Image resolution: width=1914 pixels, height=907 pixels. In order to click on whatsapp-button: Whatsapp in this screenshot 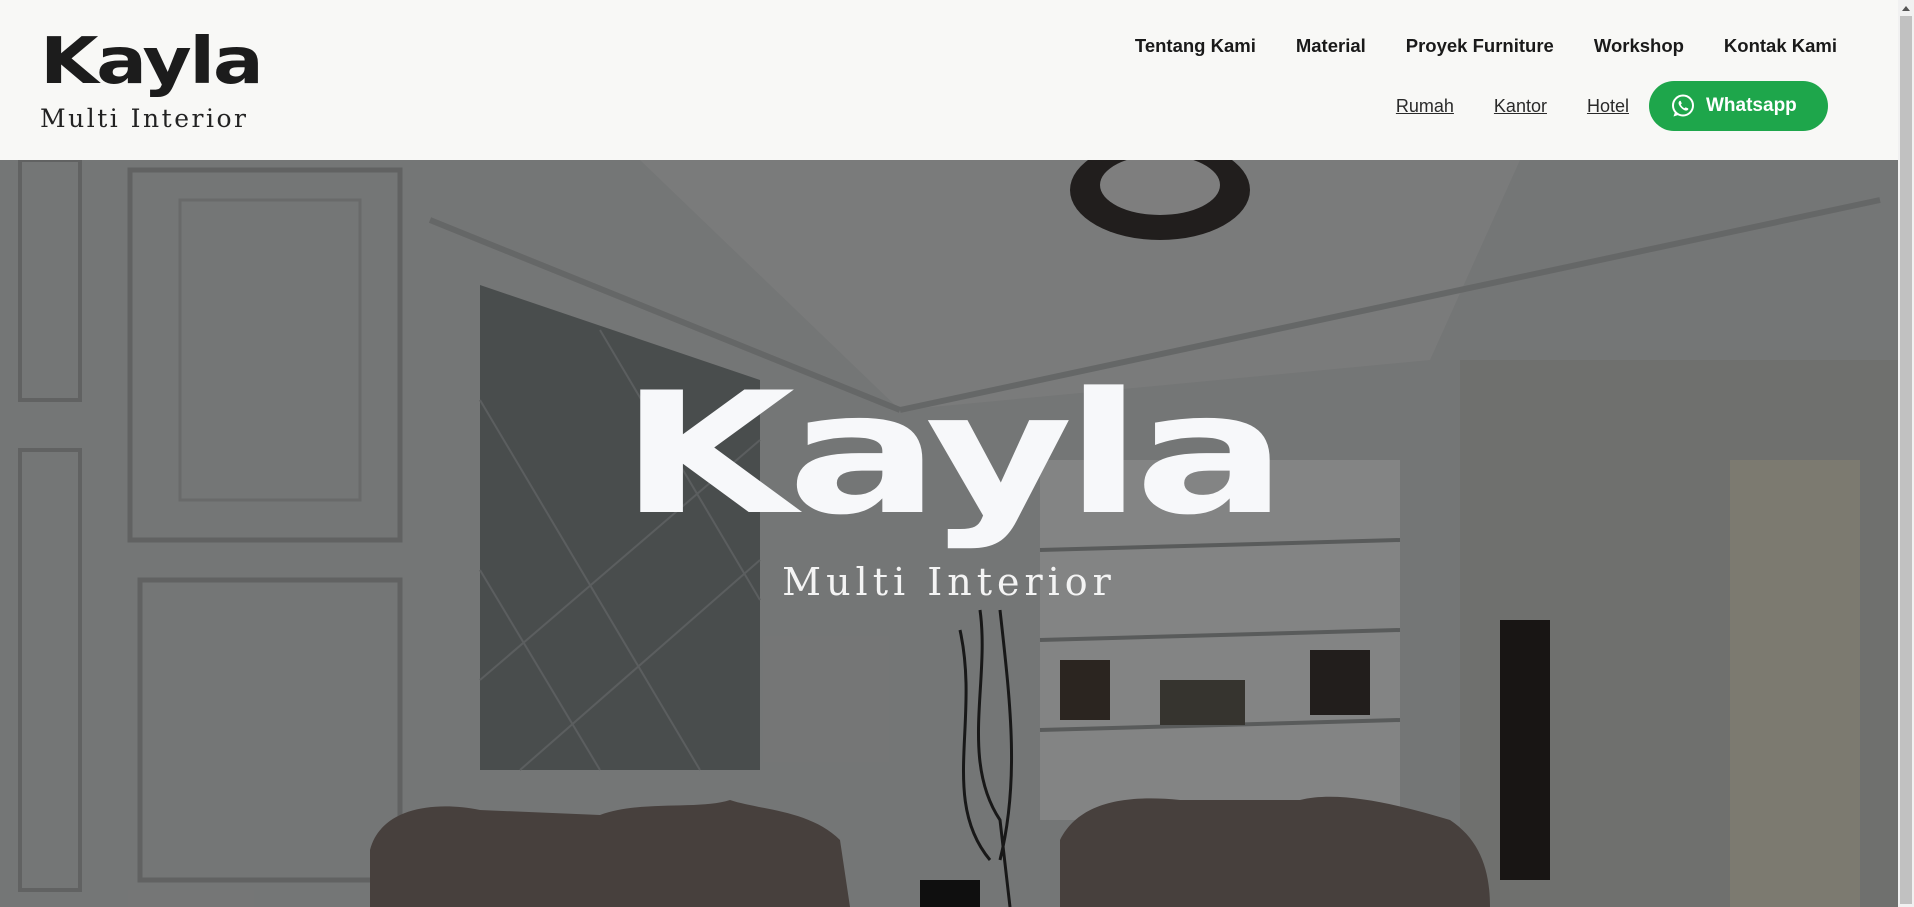, I will do `click(1738, 106)`.